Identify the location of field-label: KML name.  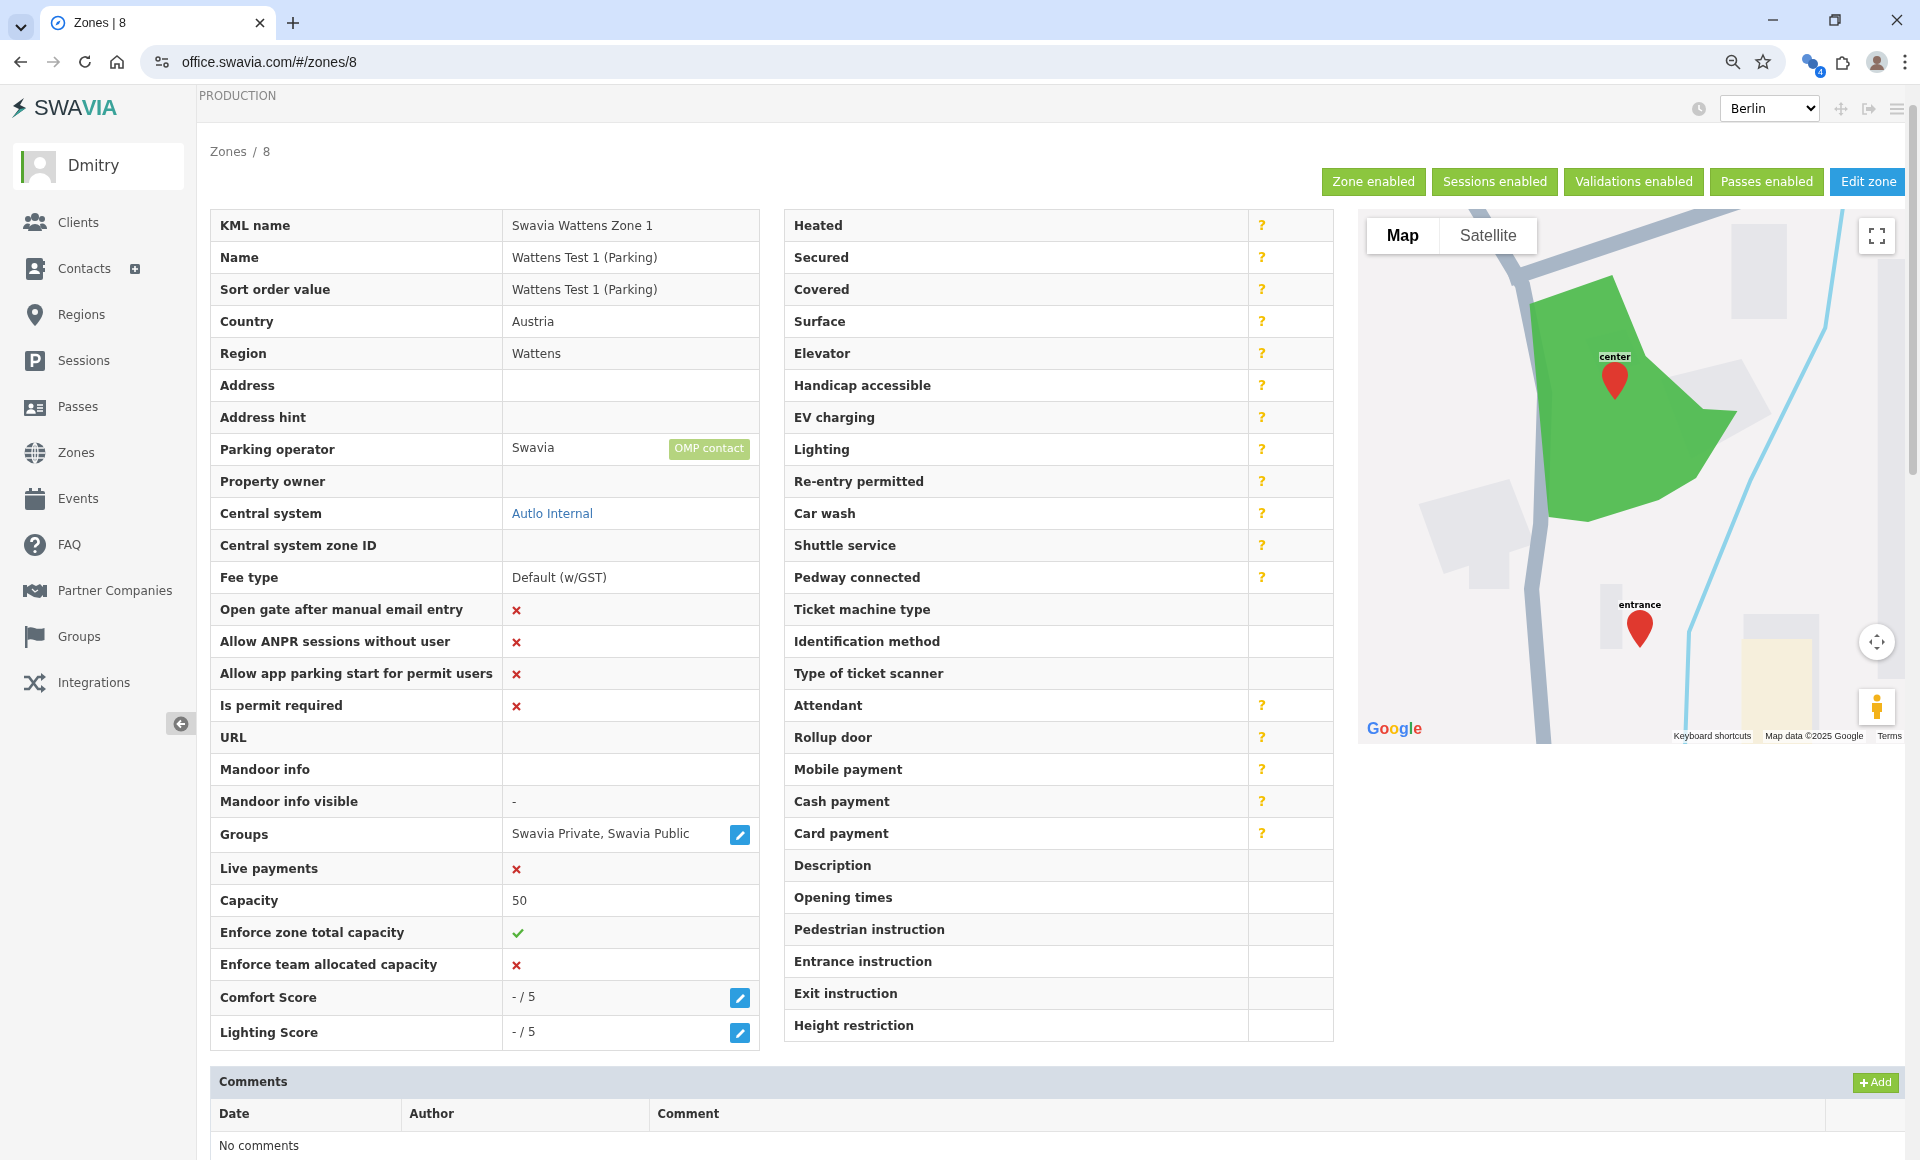
(356, 225).